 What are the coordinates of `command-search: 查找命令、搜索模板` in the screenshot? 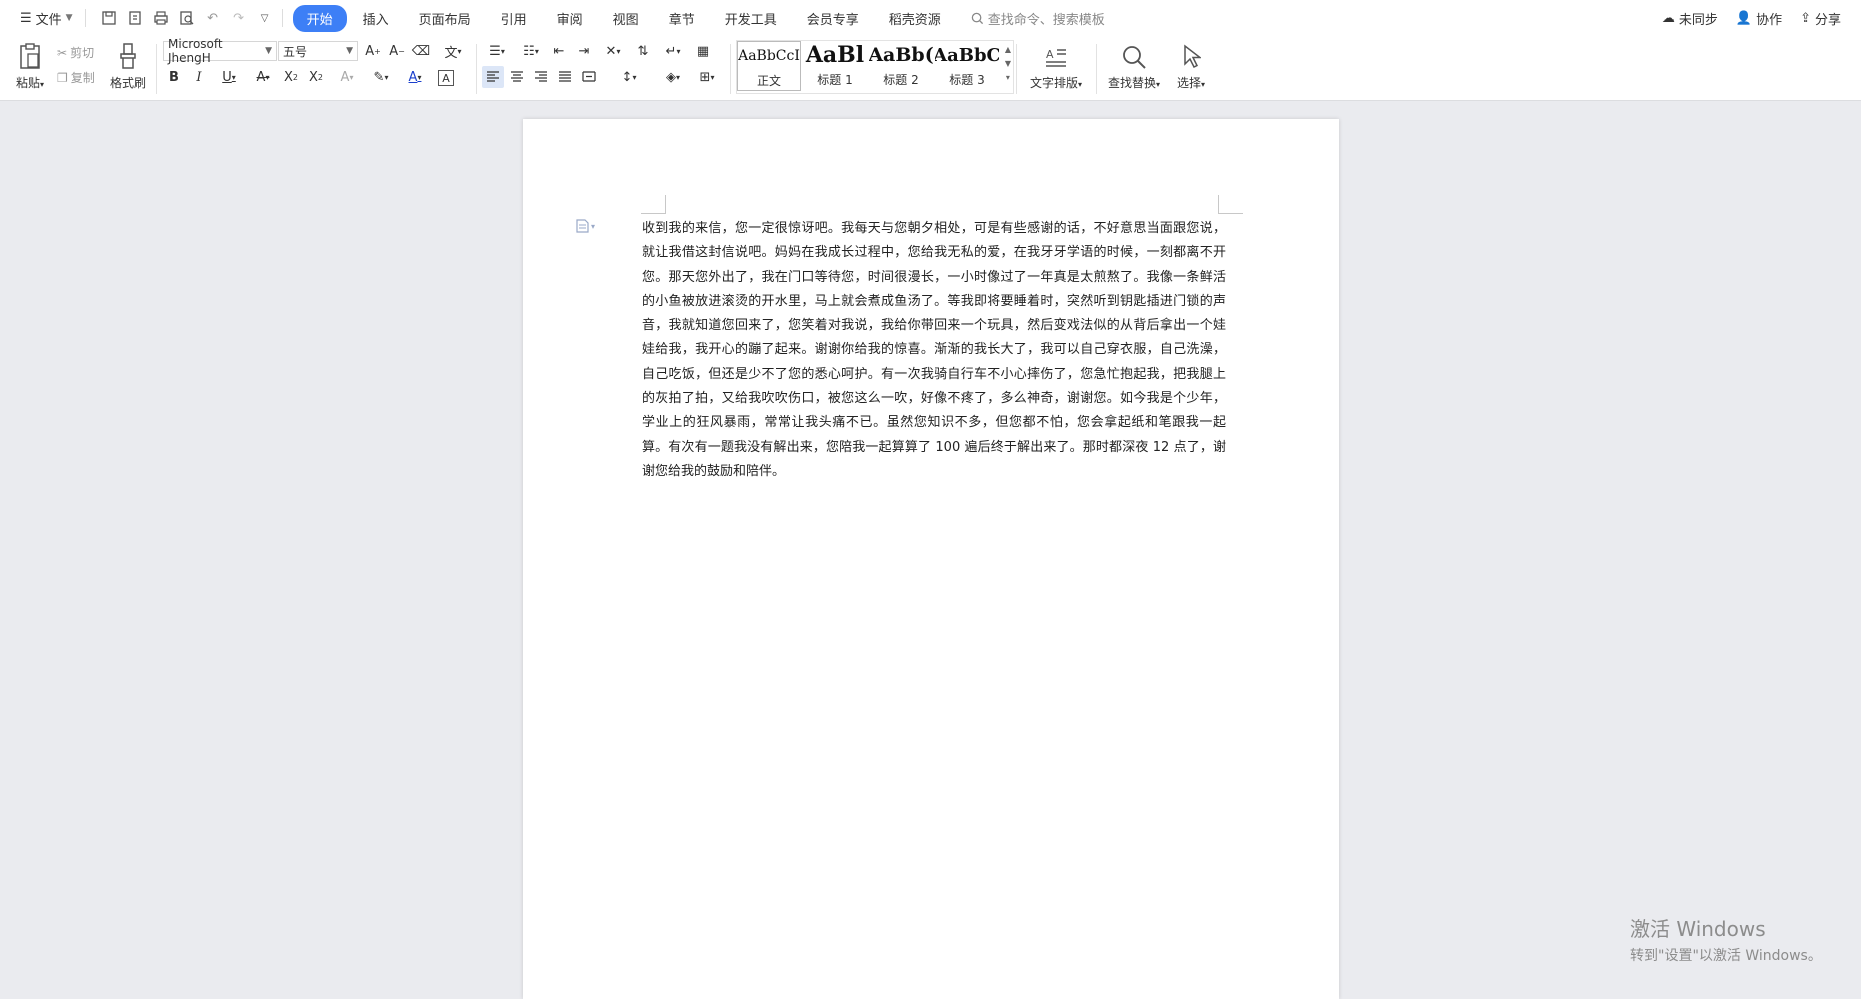 It's located at (1038, 18).